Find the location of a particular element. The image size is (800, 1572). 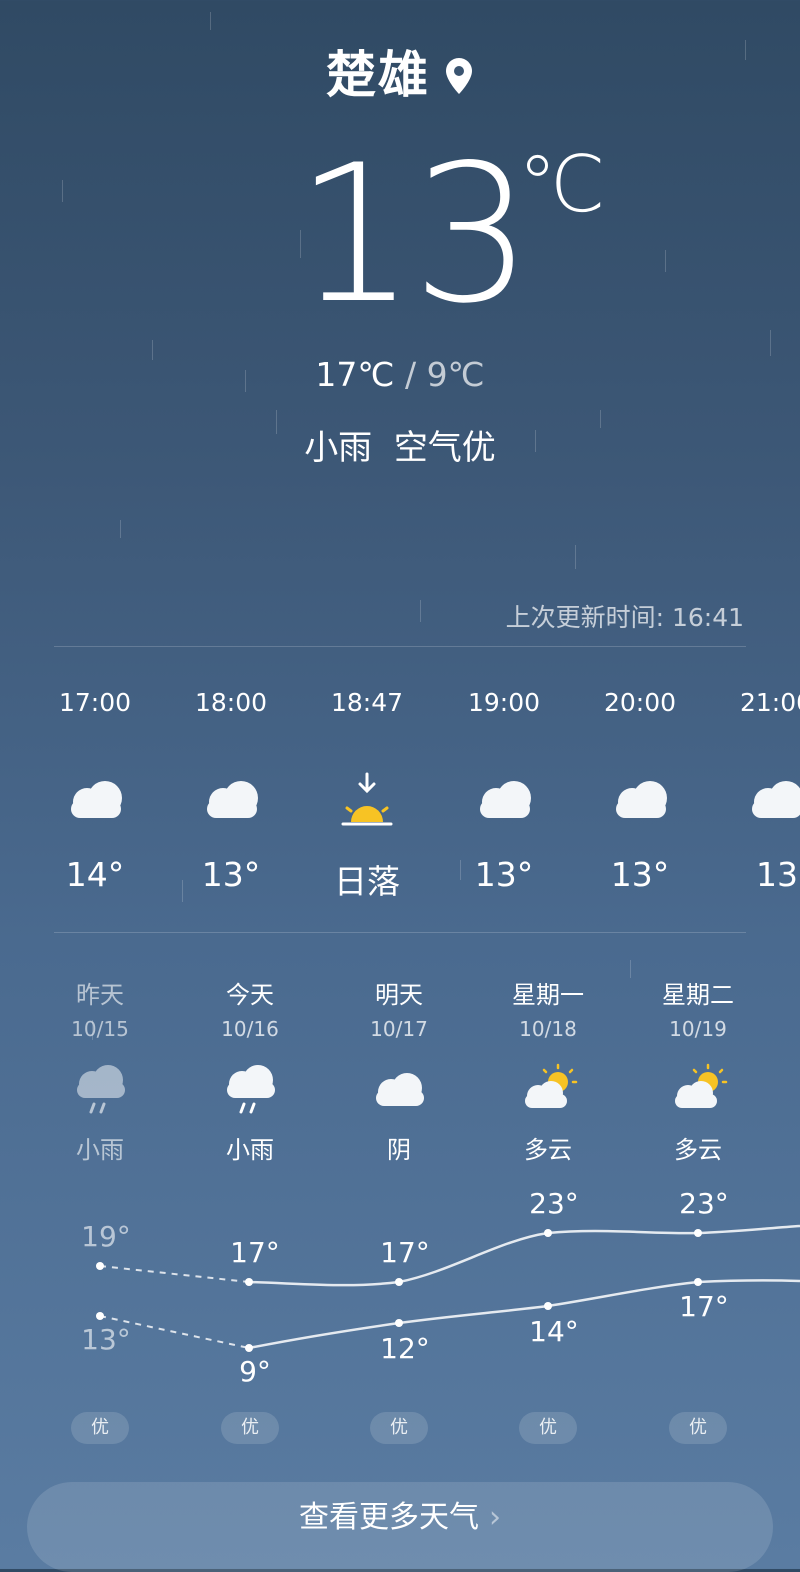

more-weather-button: 查看更多天气 › is located at coordinates (400, 1527).